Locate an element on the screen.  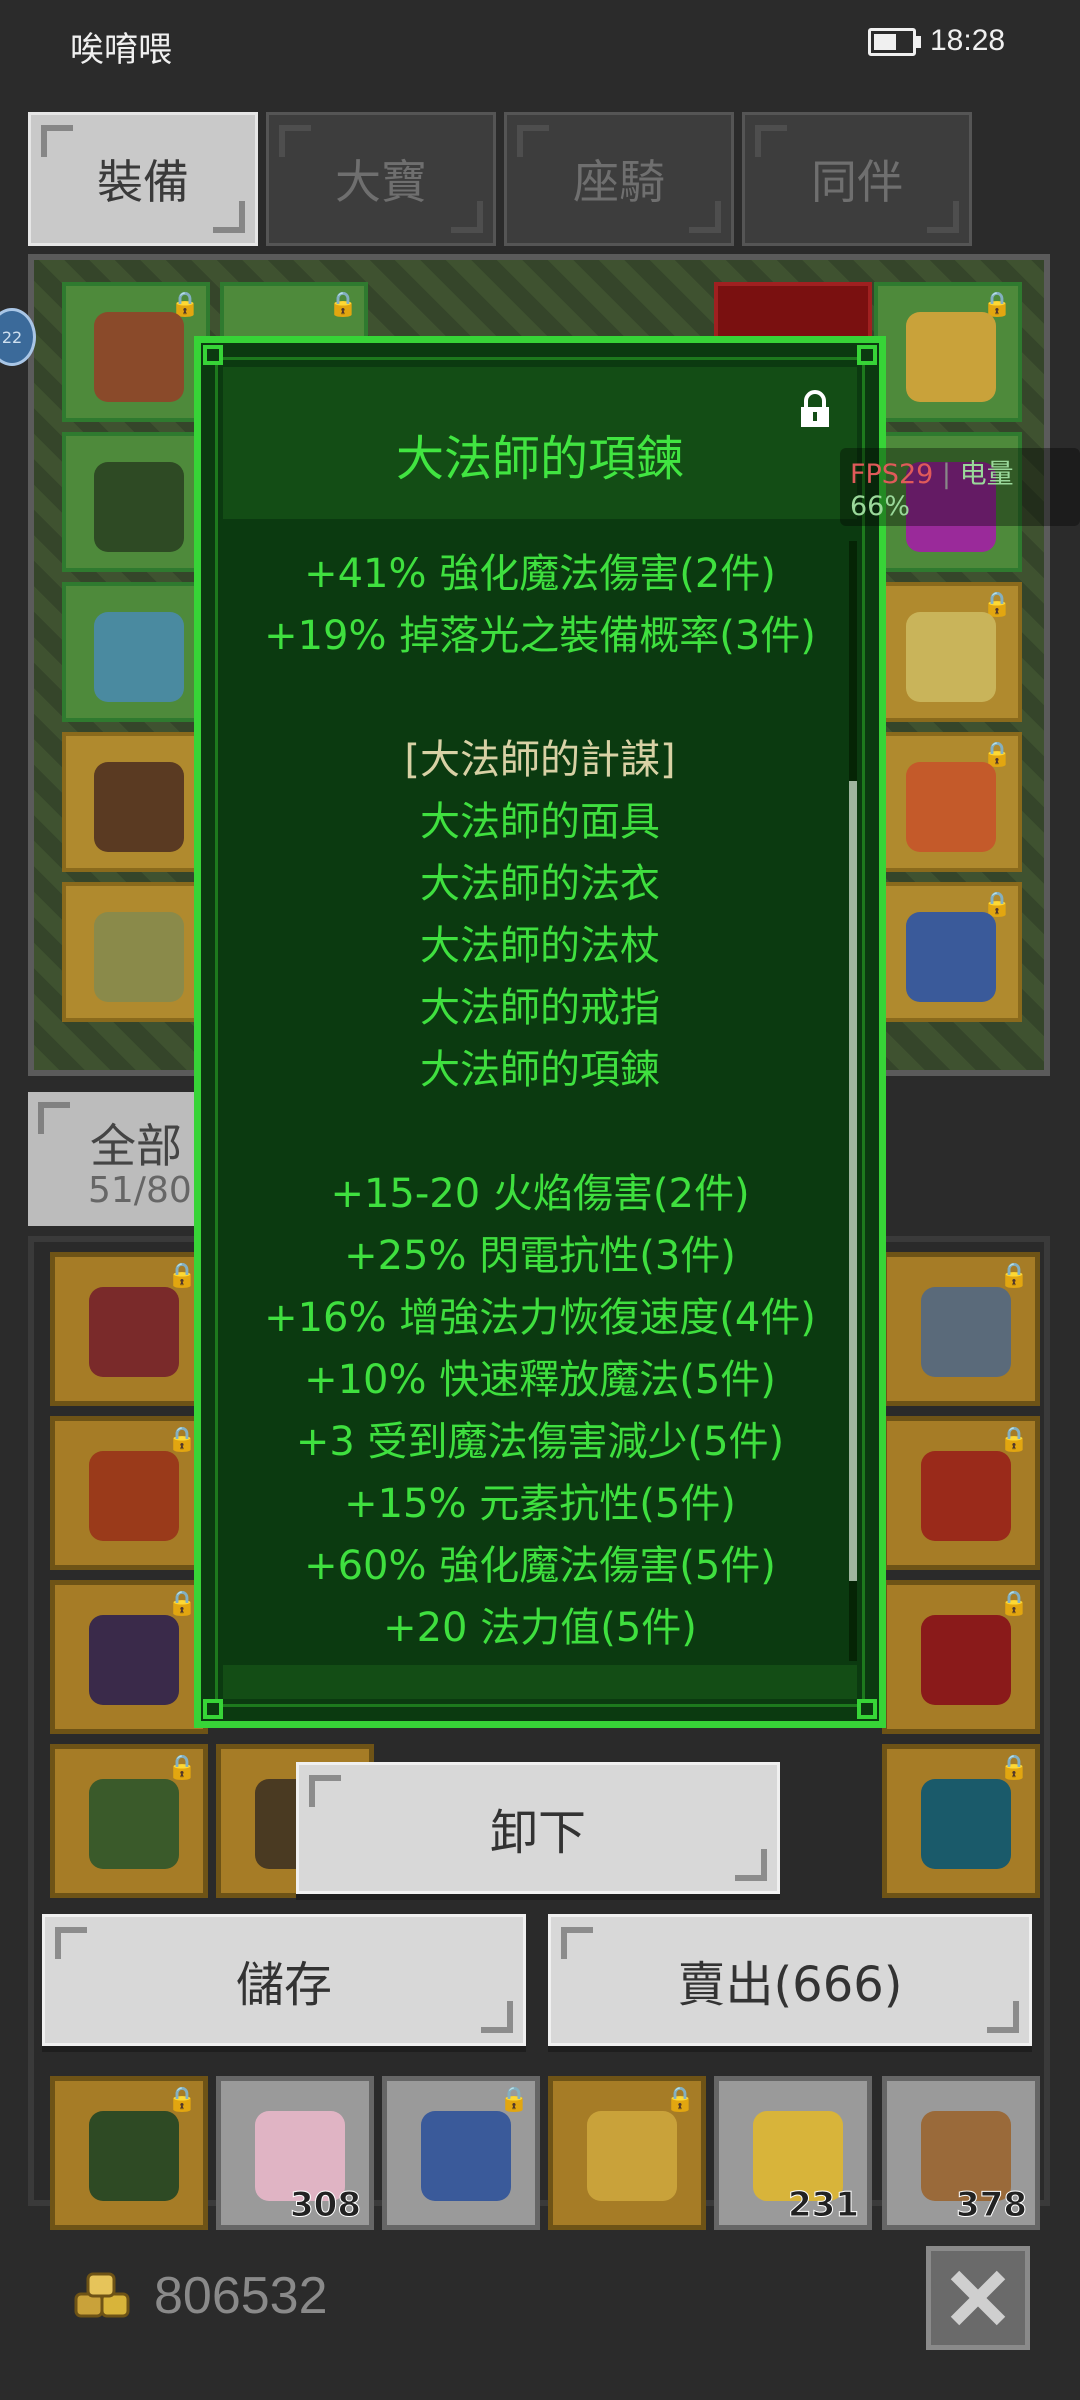
equip-slot-boots is located at coordinates (136, 802).